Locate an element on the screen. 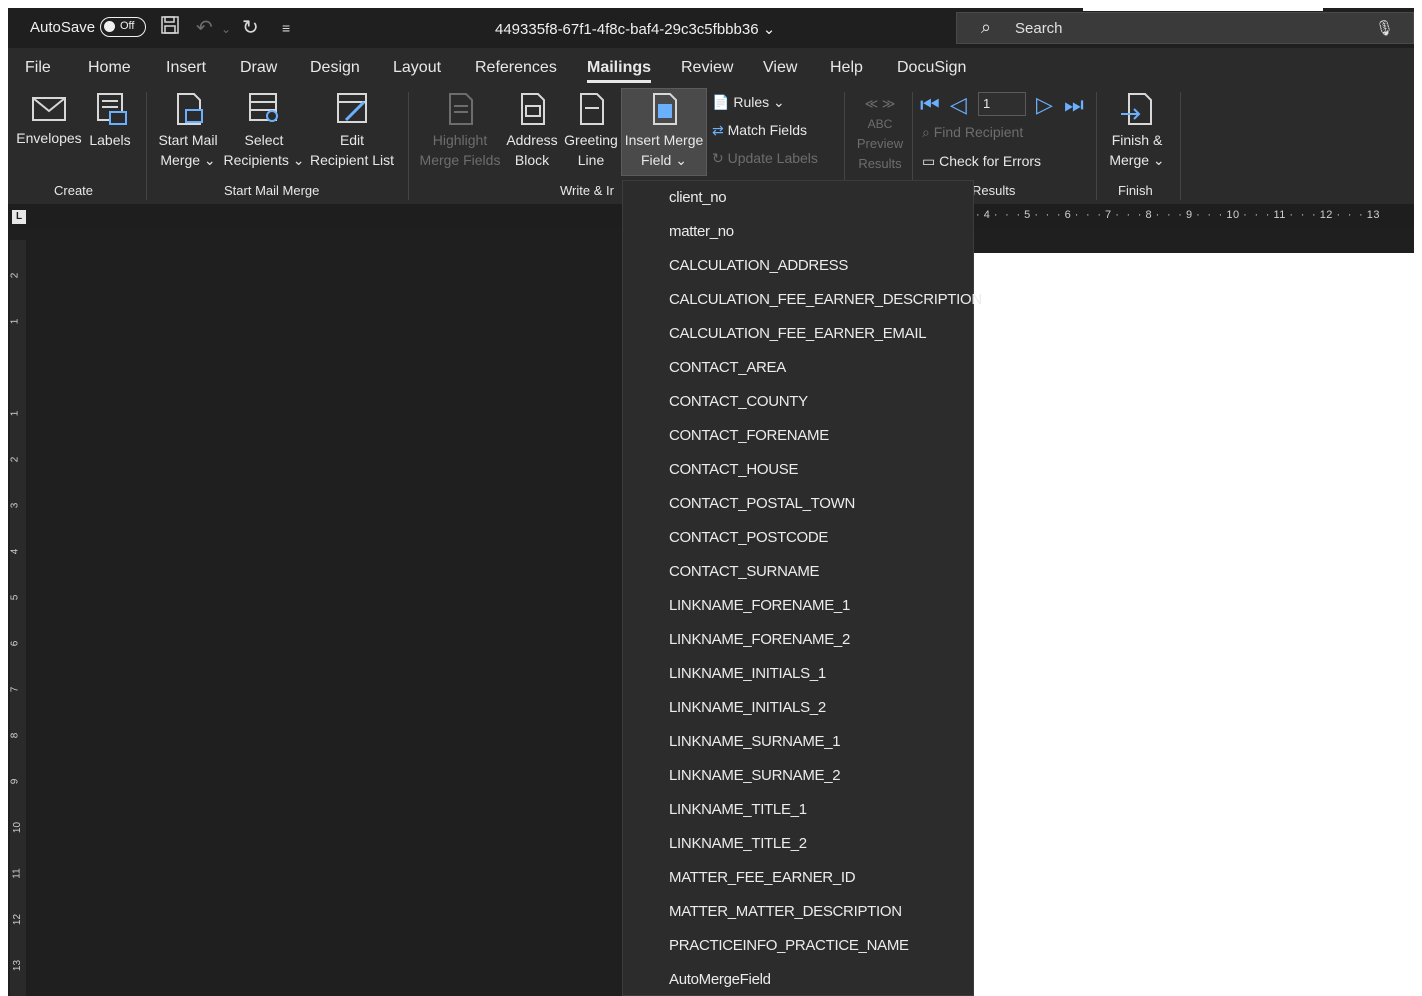  merge-field-item: CALCULATION_FEE_EARNER_EMAIL is located at coordinates (798, 333).